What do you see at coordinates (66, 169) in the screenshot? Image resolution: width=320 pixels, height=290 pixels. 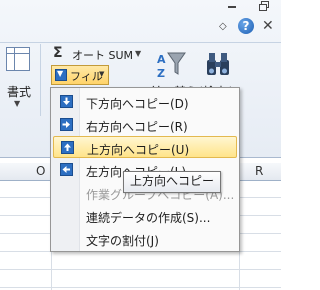 I see `arrow-left-icon` at bounding box center [66, 169].